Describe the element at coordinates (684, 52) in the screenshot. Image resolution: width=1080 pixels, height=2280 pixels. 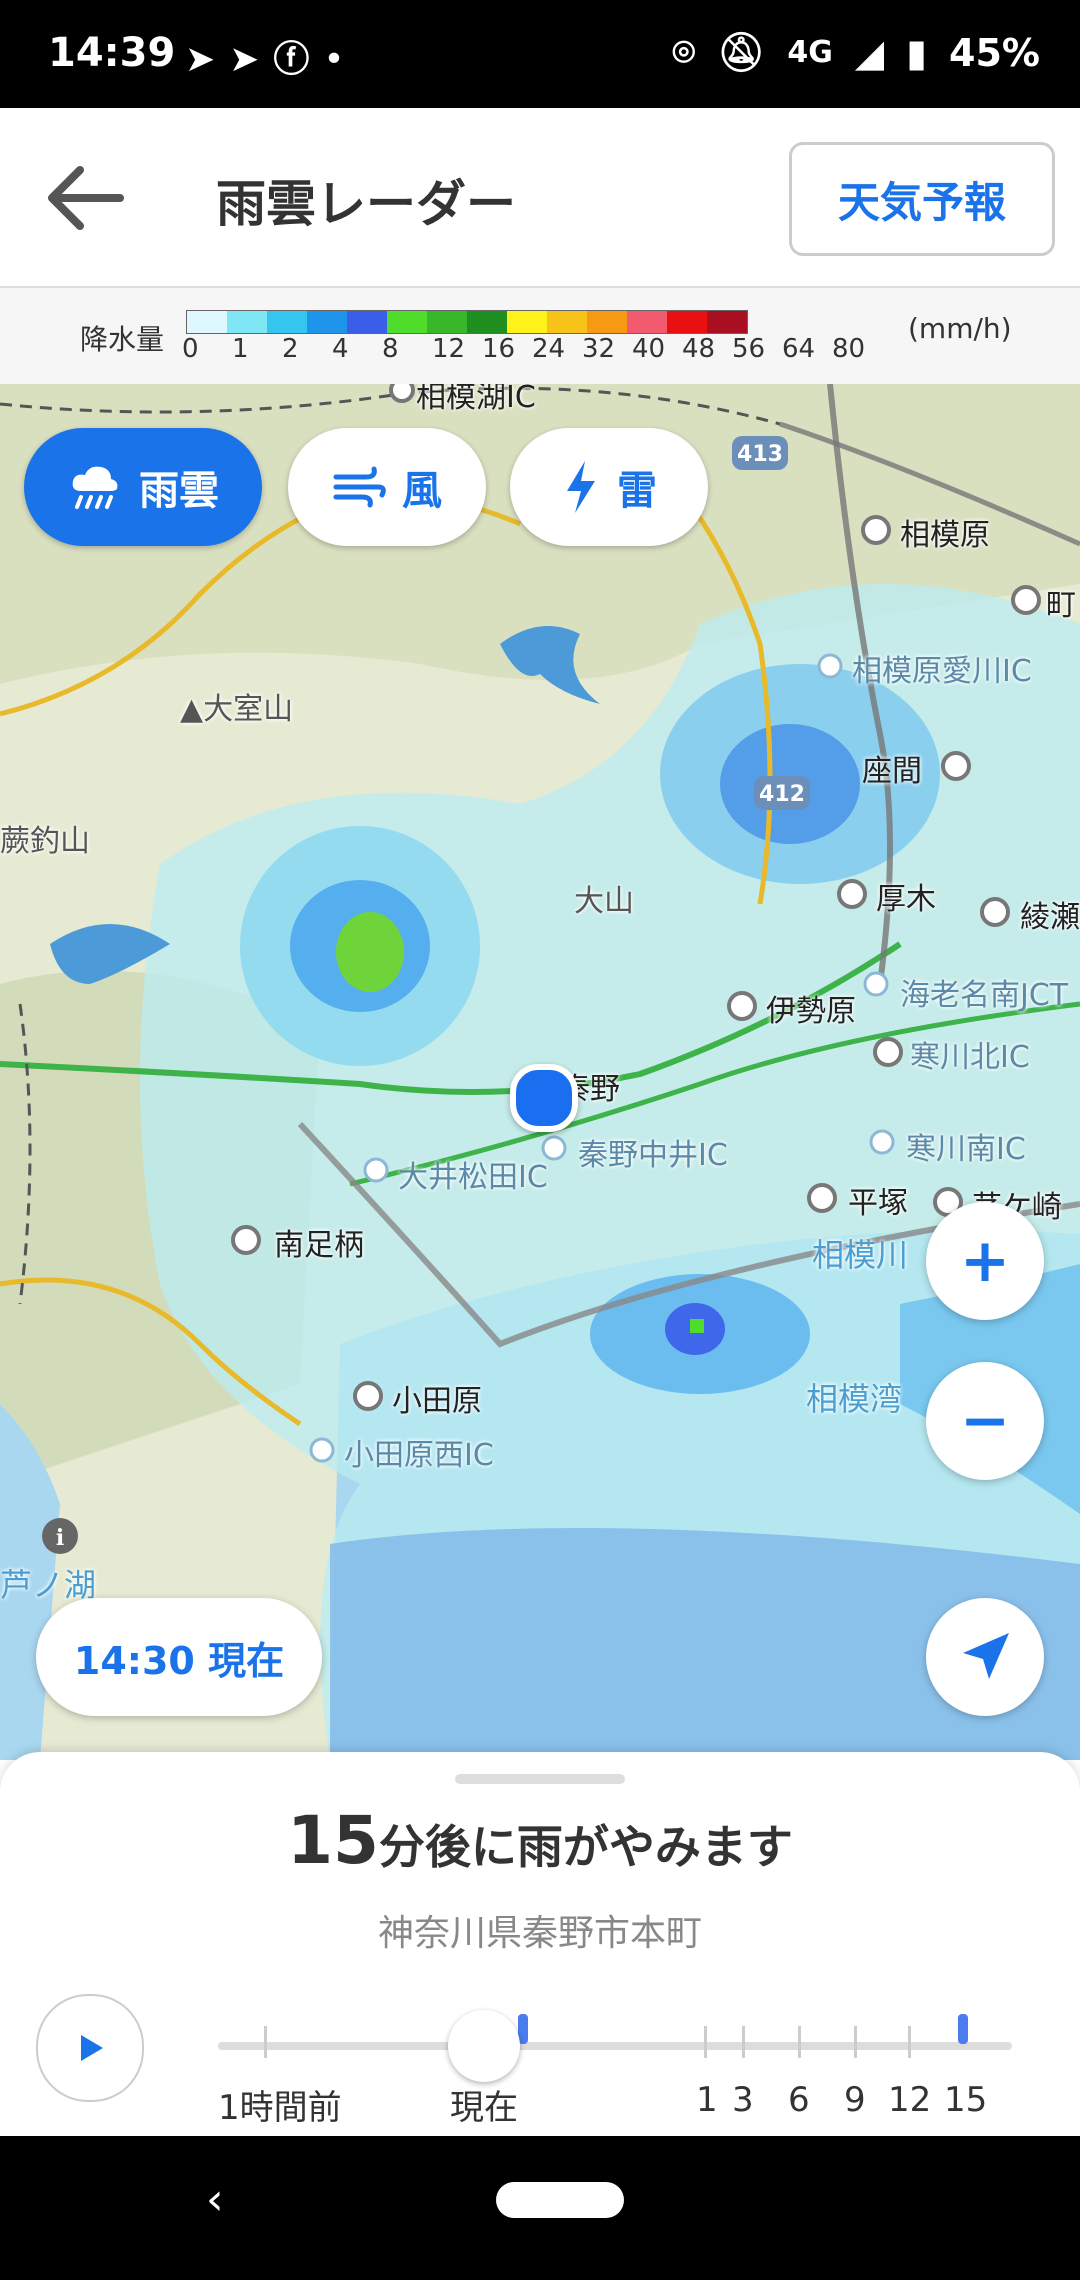
I see `location-icon: ⌾` at that location.